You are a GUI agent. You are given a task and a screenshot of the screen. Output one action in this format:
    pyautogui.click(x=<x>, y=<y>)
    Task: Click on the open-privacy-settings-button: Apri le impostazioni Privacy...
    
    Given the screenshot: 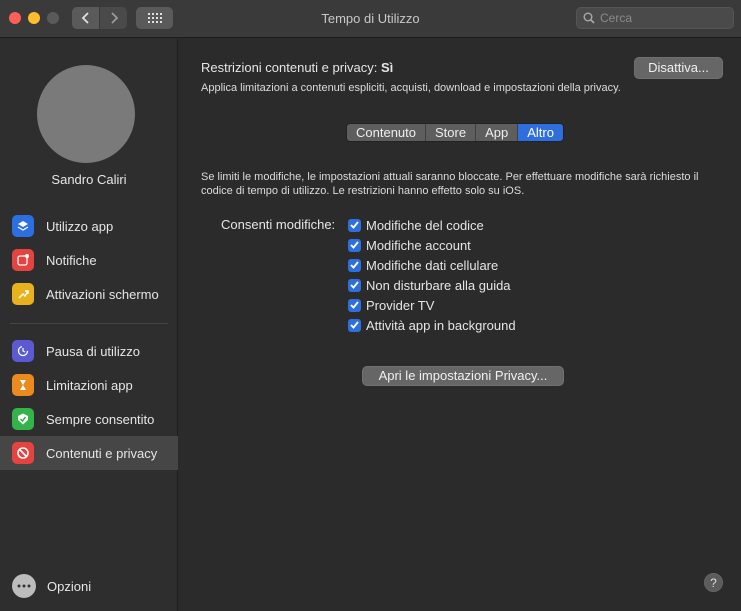 What is the action you would take?
    pyautogui.click(x=463, y=376)
    